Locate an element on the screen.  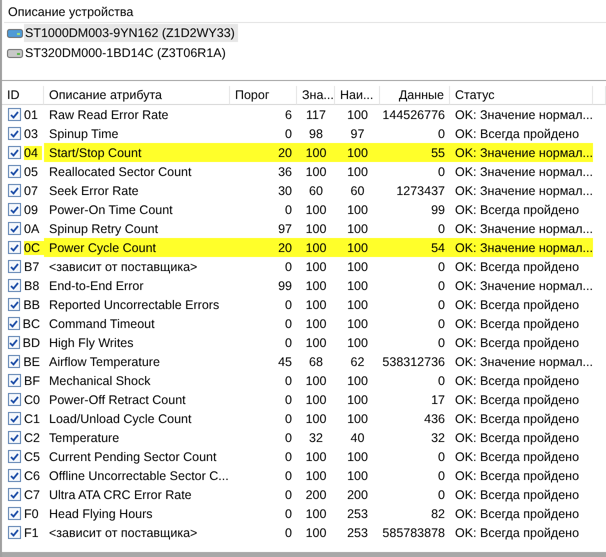
table-cell-text: Power-On Time Count is located at coordinates (111, 210).